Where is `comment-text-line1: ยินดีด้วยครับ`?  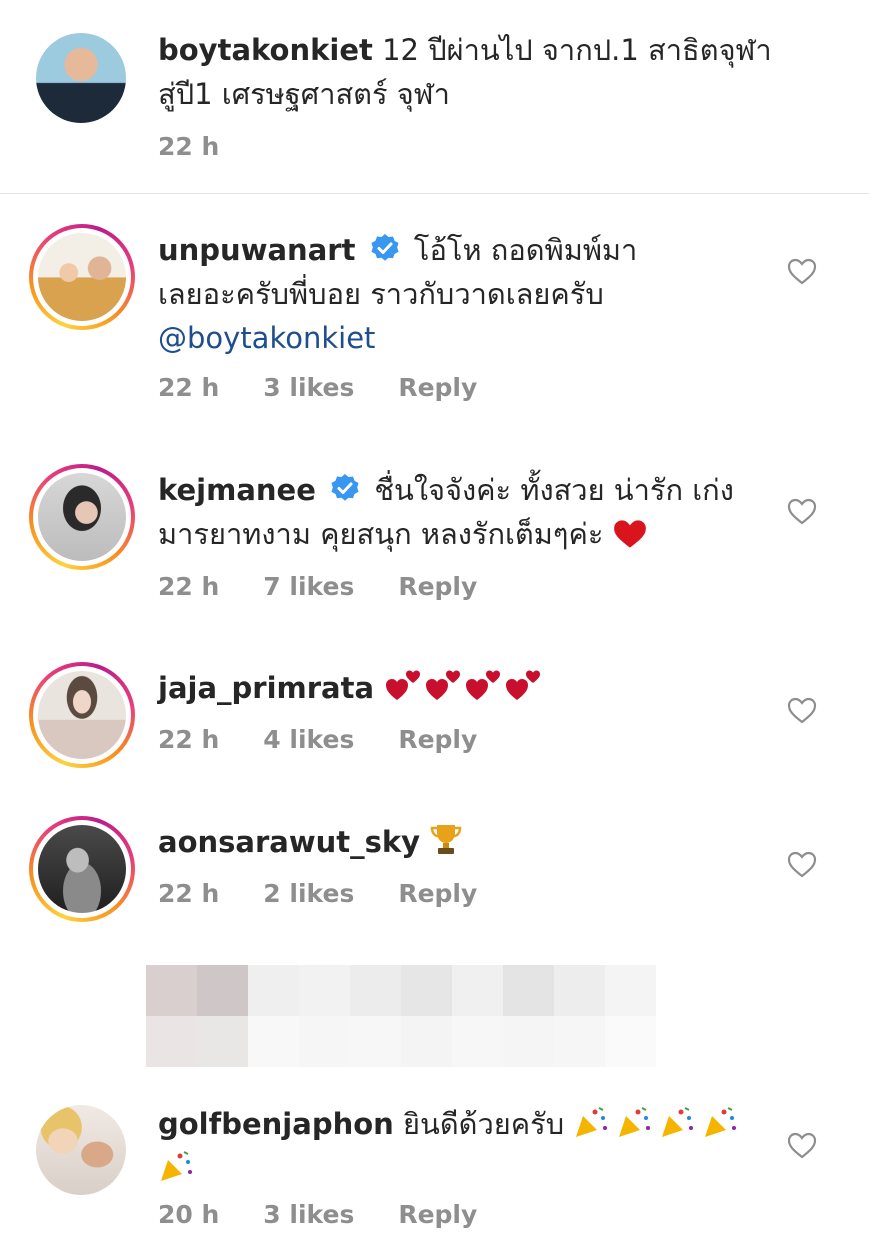 comment-text-line1: ยินดีด้วยครับ is located at coordinates (479, 1124).